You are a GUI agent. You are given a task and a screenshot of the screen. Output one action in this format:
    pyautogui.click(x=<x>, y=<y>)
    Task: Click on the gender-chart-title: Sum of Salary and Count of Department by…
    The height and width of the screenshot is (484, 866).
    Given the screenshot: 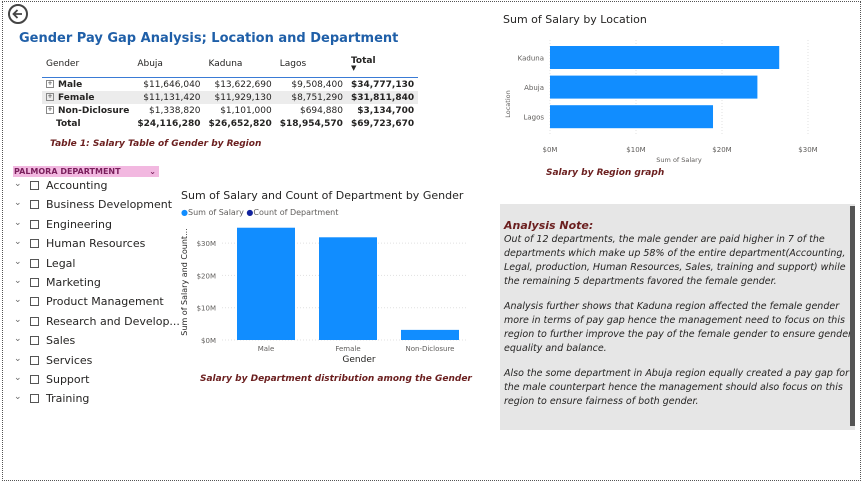 What is the action you would take?
    pyautogui.click(x=322, y=195)
    